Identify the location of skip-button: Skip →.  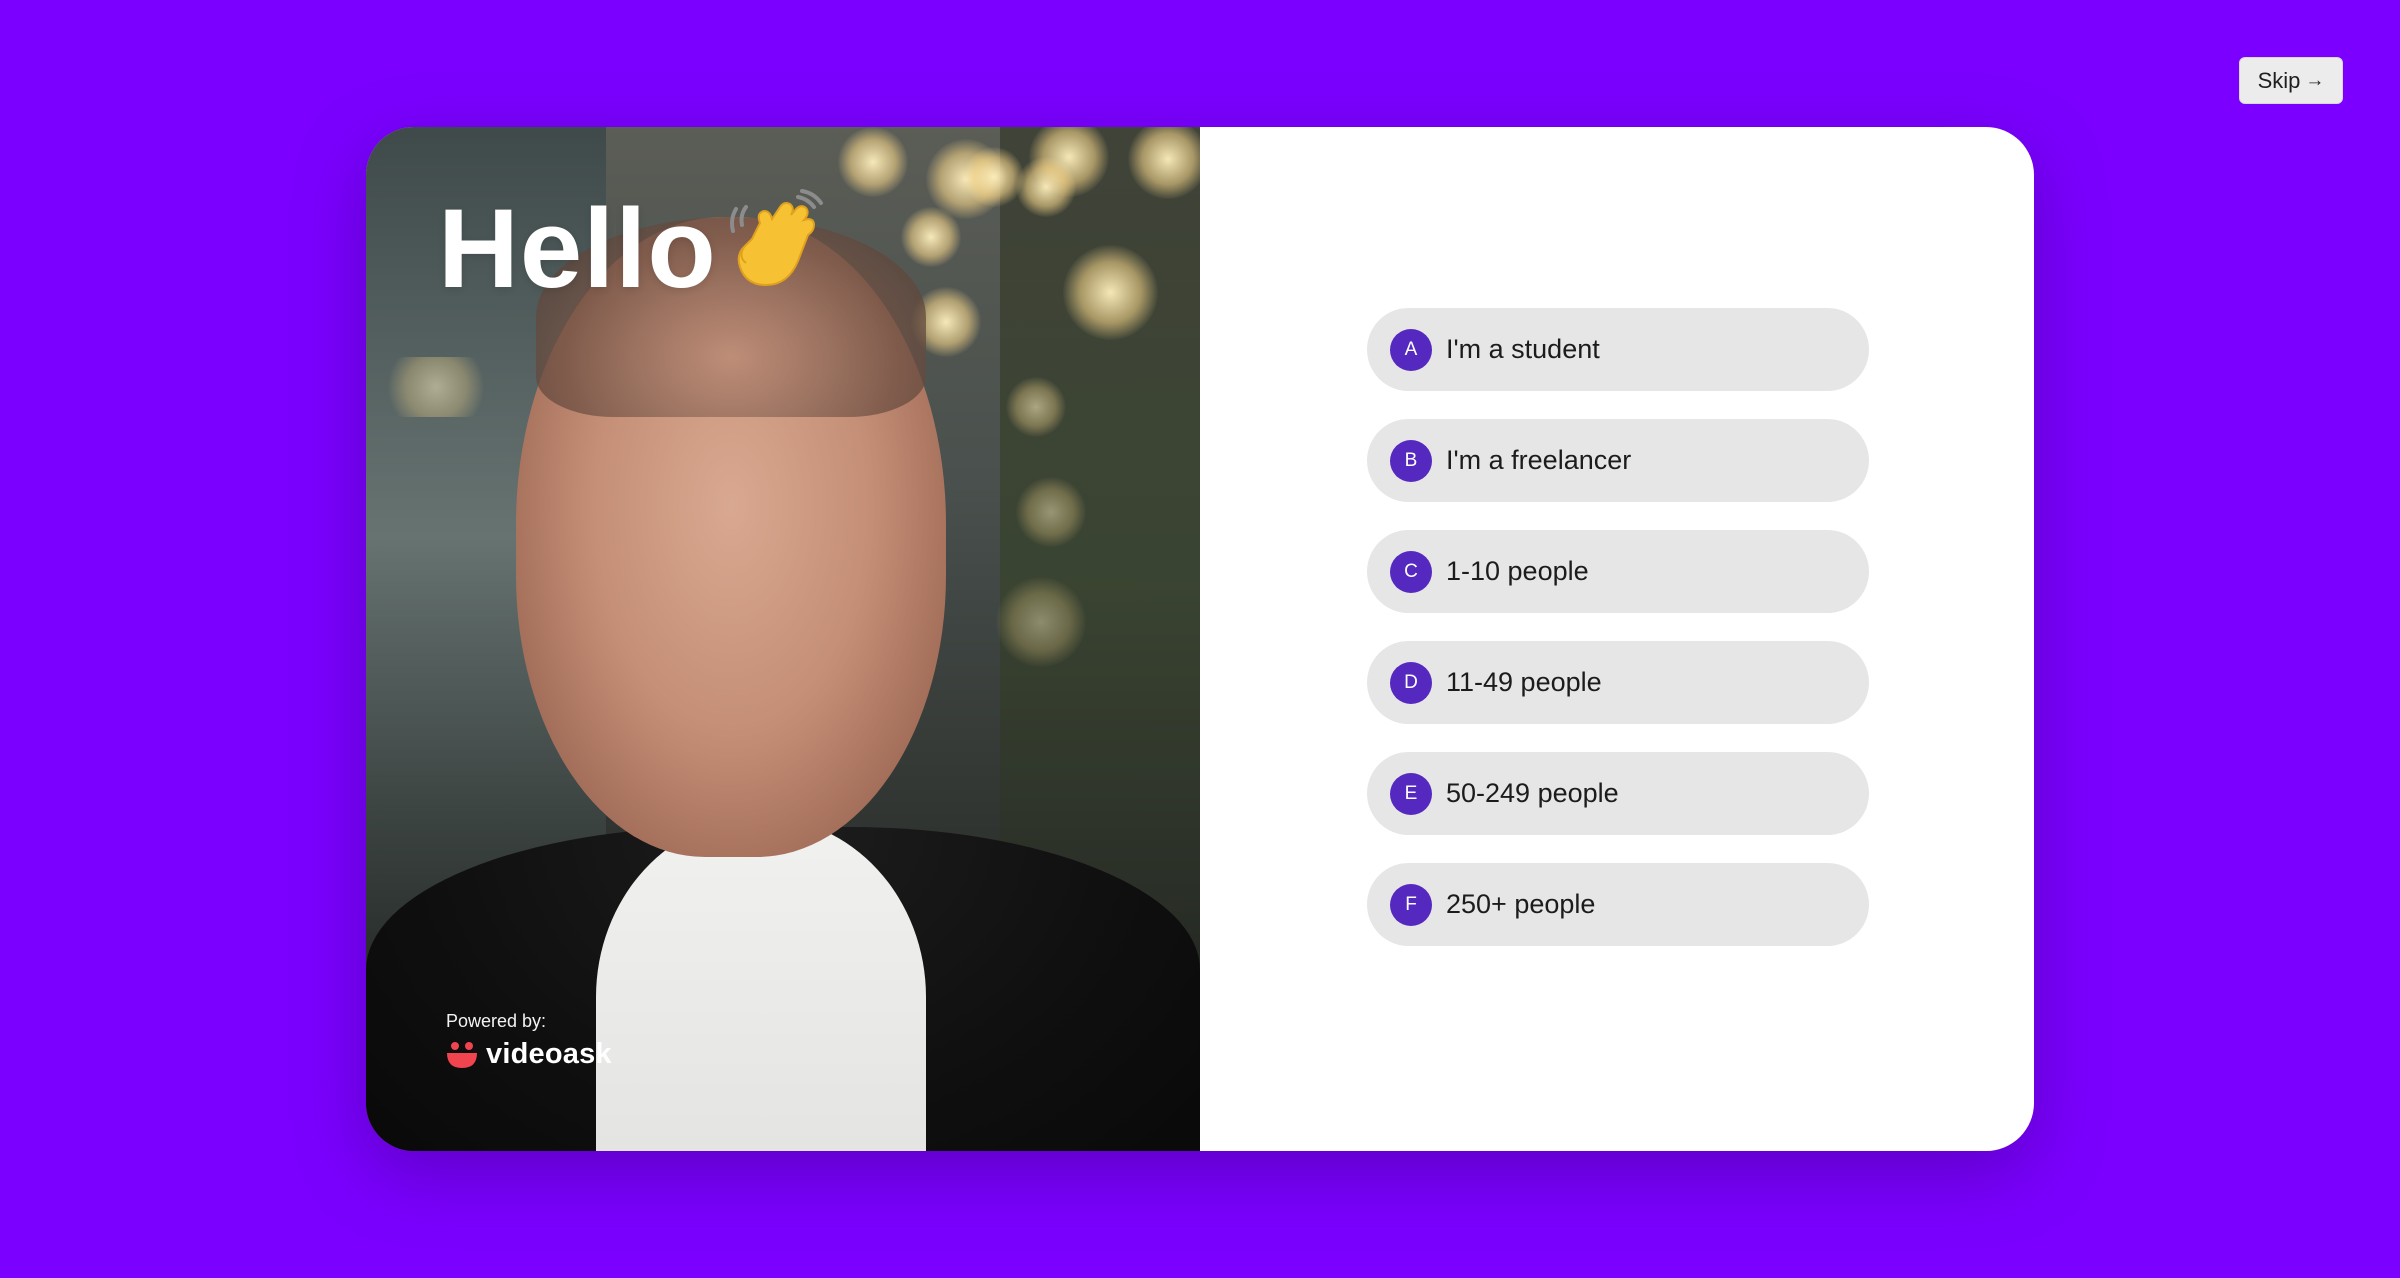
(2291, 80).